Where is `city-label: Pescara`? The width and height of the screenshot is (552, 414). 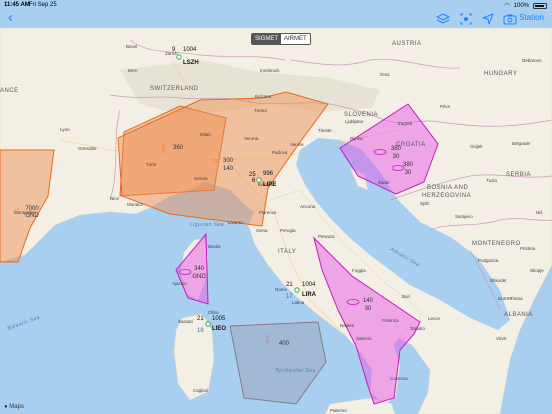 city-label: Pescara is located at coordinates (326, 236).